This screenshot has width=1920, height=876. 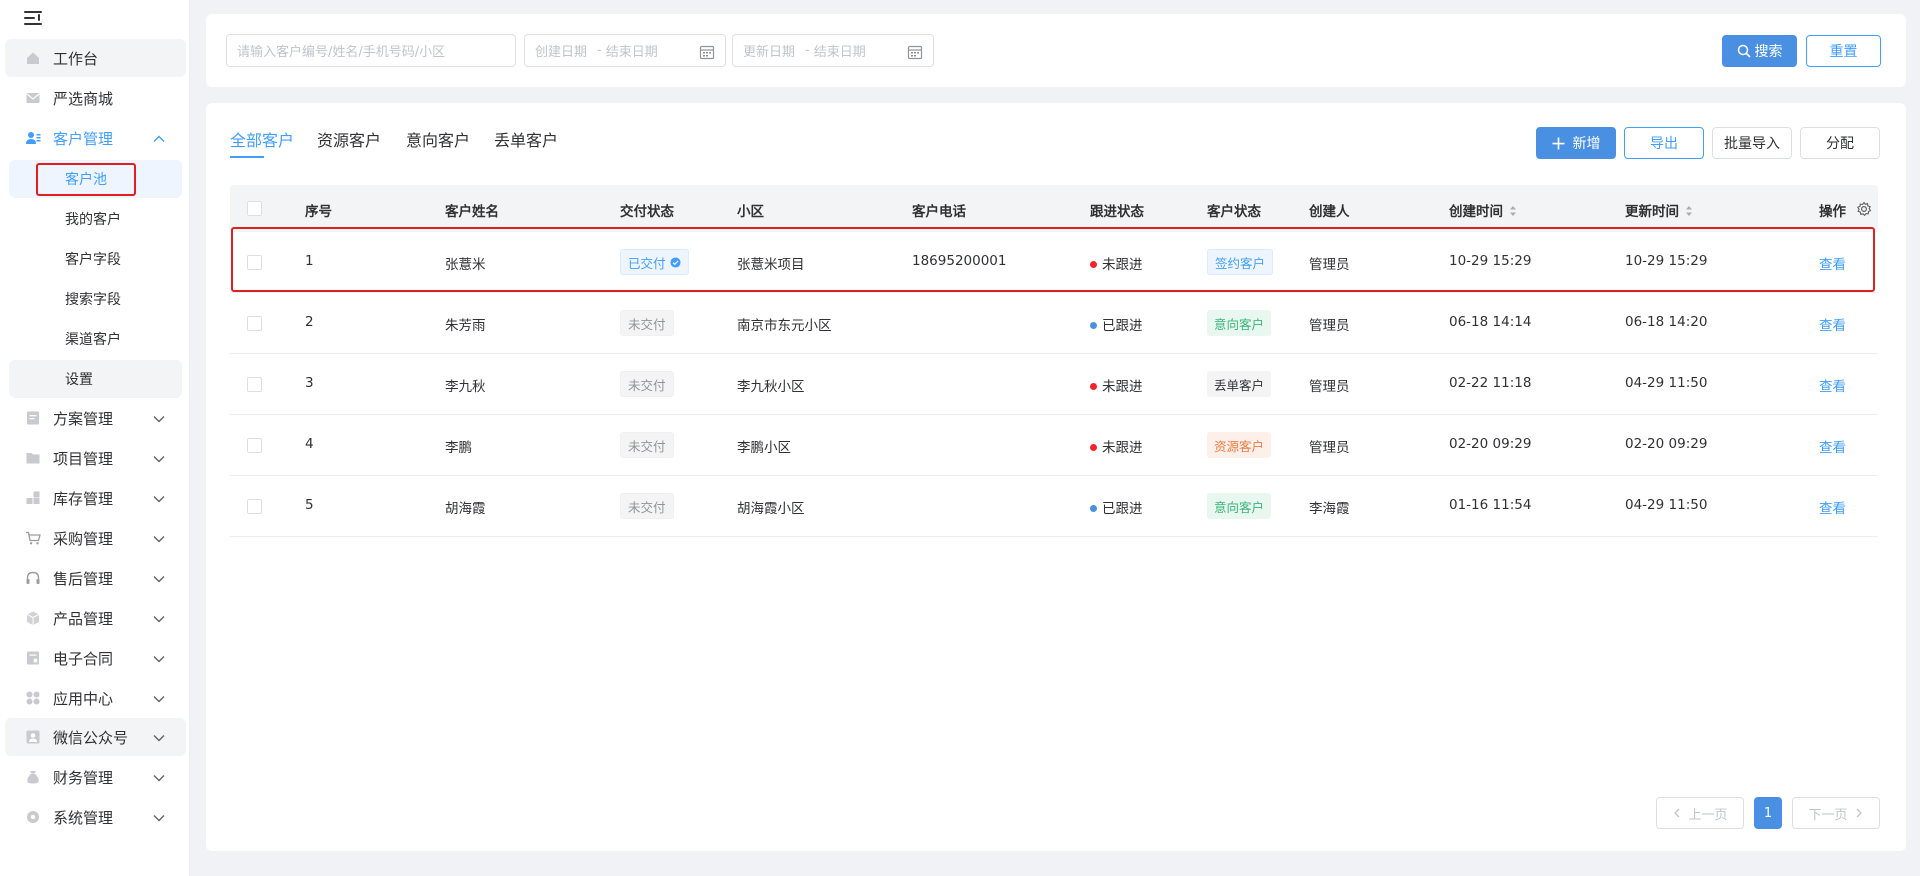 I want to click on sidebar-item-inventory: 库存管理, so click(x=95, y=498).